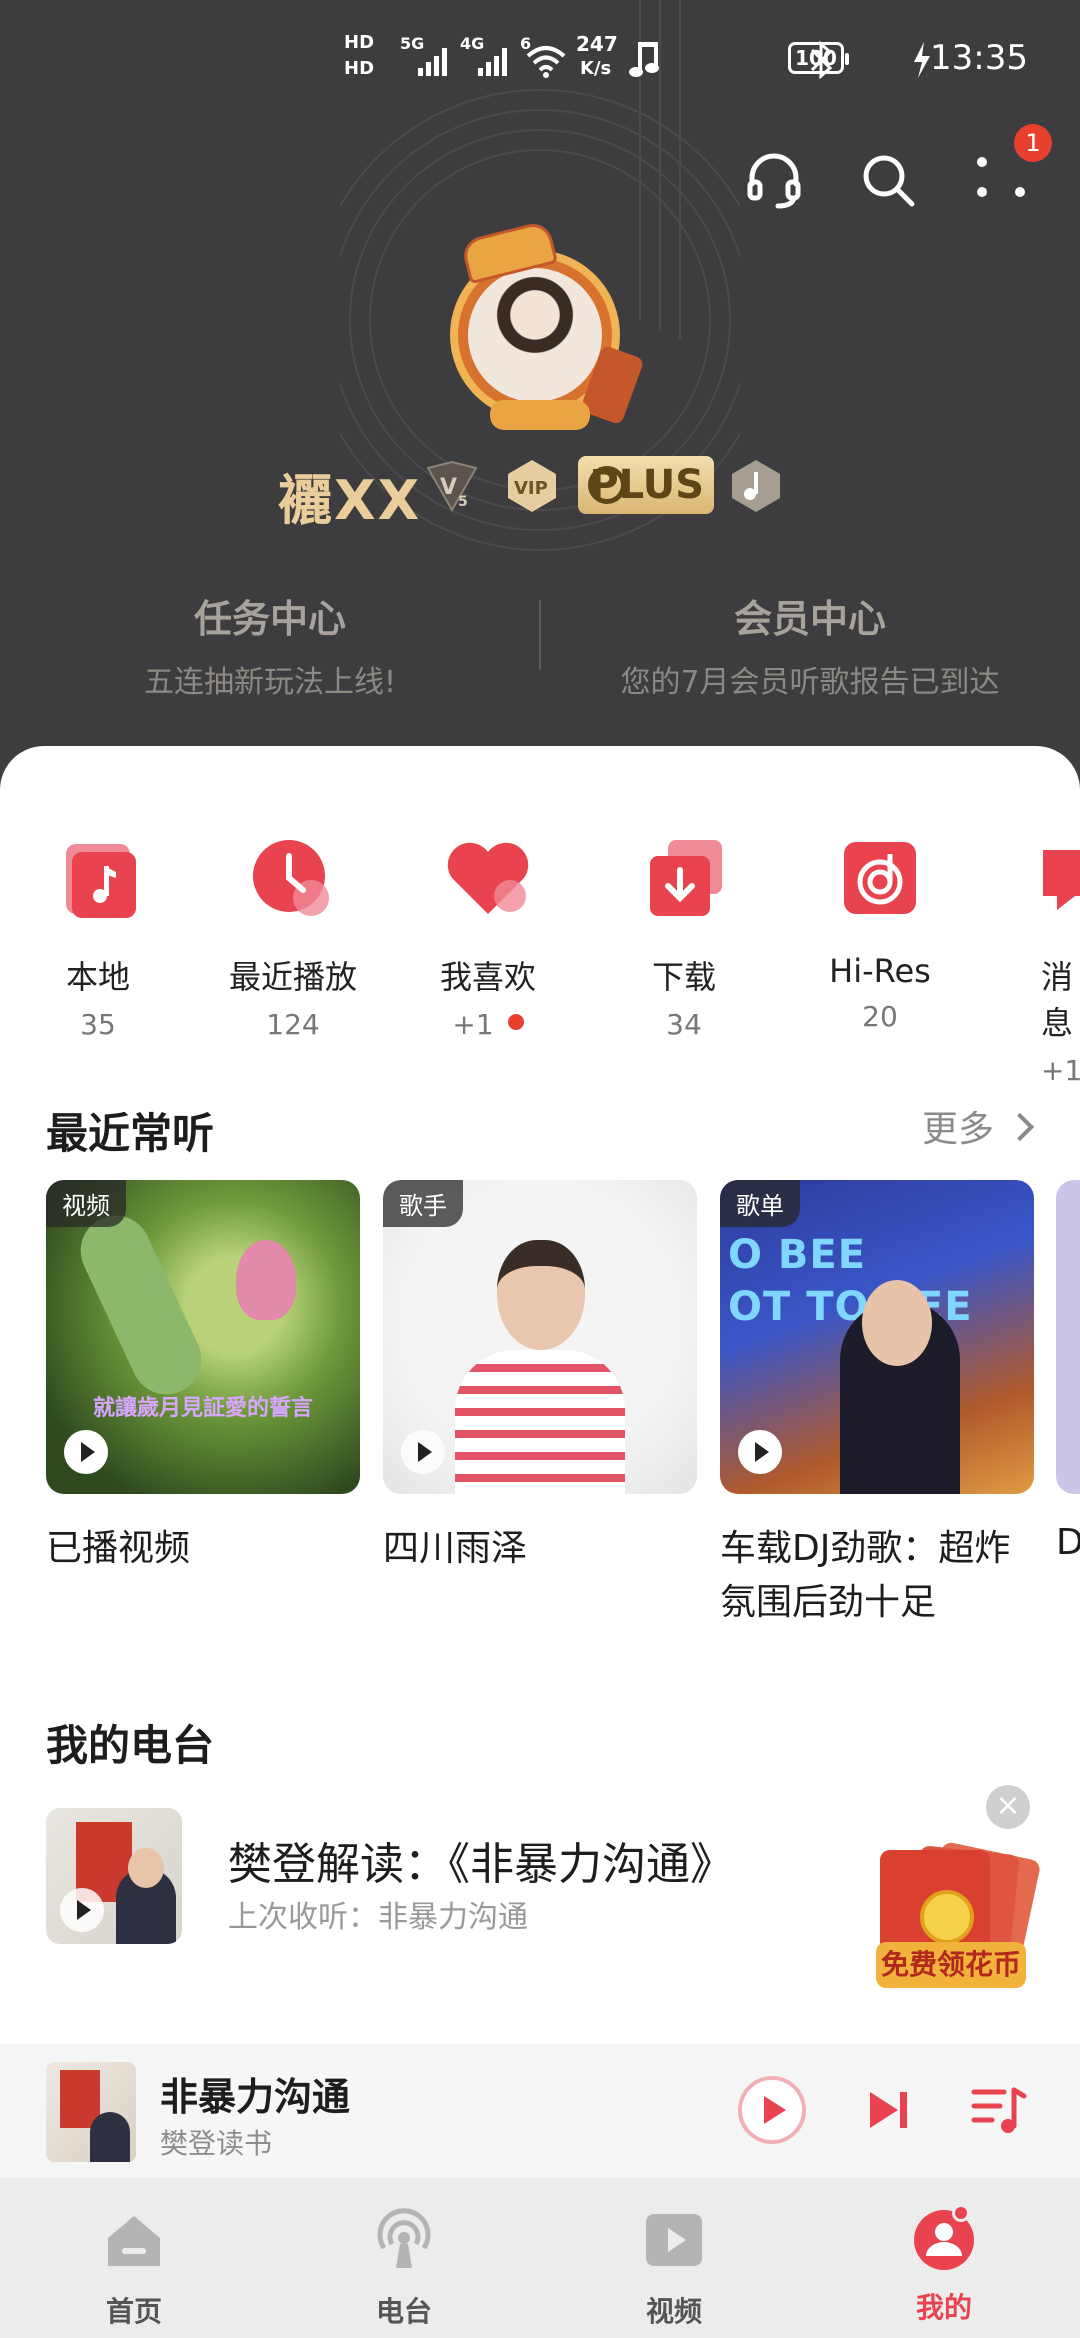 The height and width of the screenshot is (2338, 1080). What do you see at coordinates (674, 2269) in the screenshot?
I see `nav-video: 视频` at bounding box center [674, 2269].